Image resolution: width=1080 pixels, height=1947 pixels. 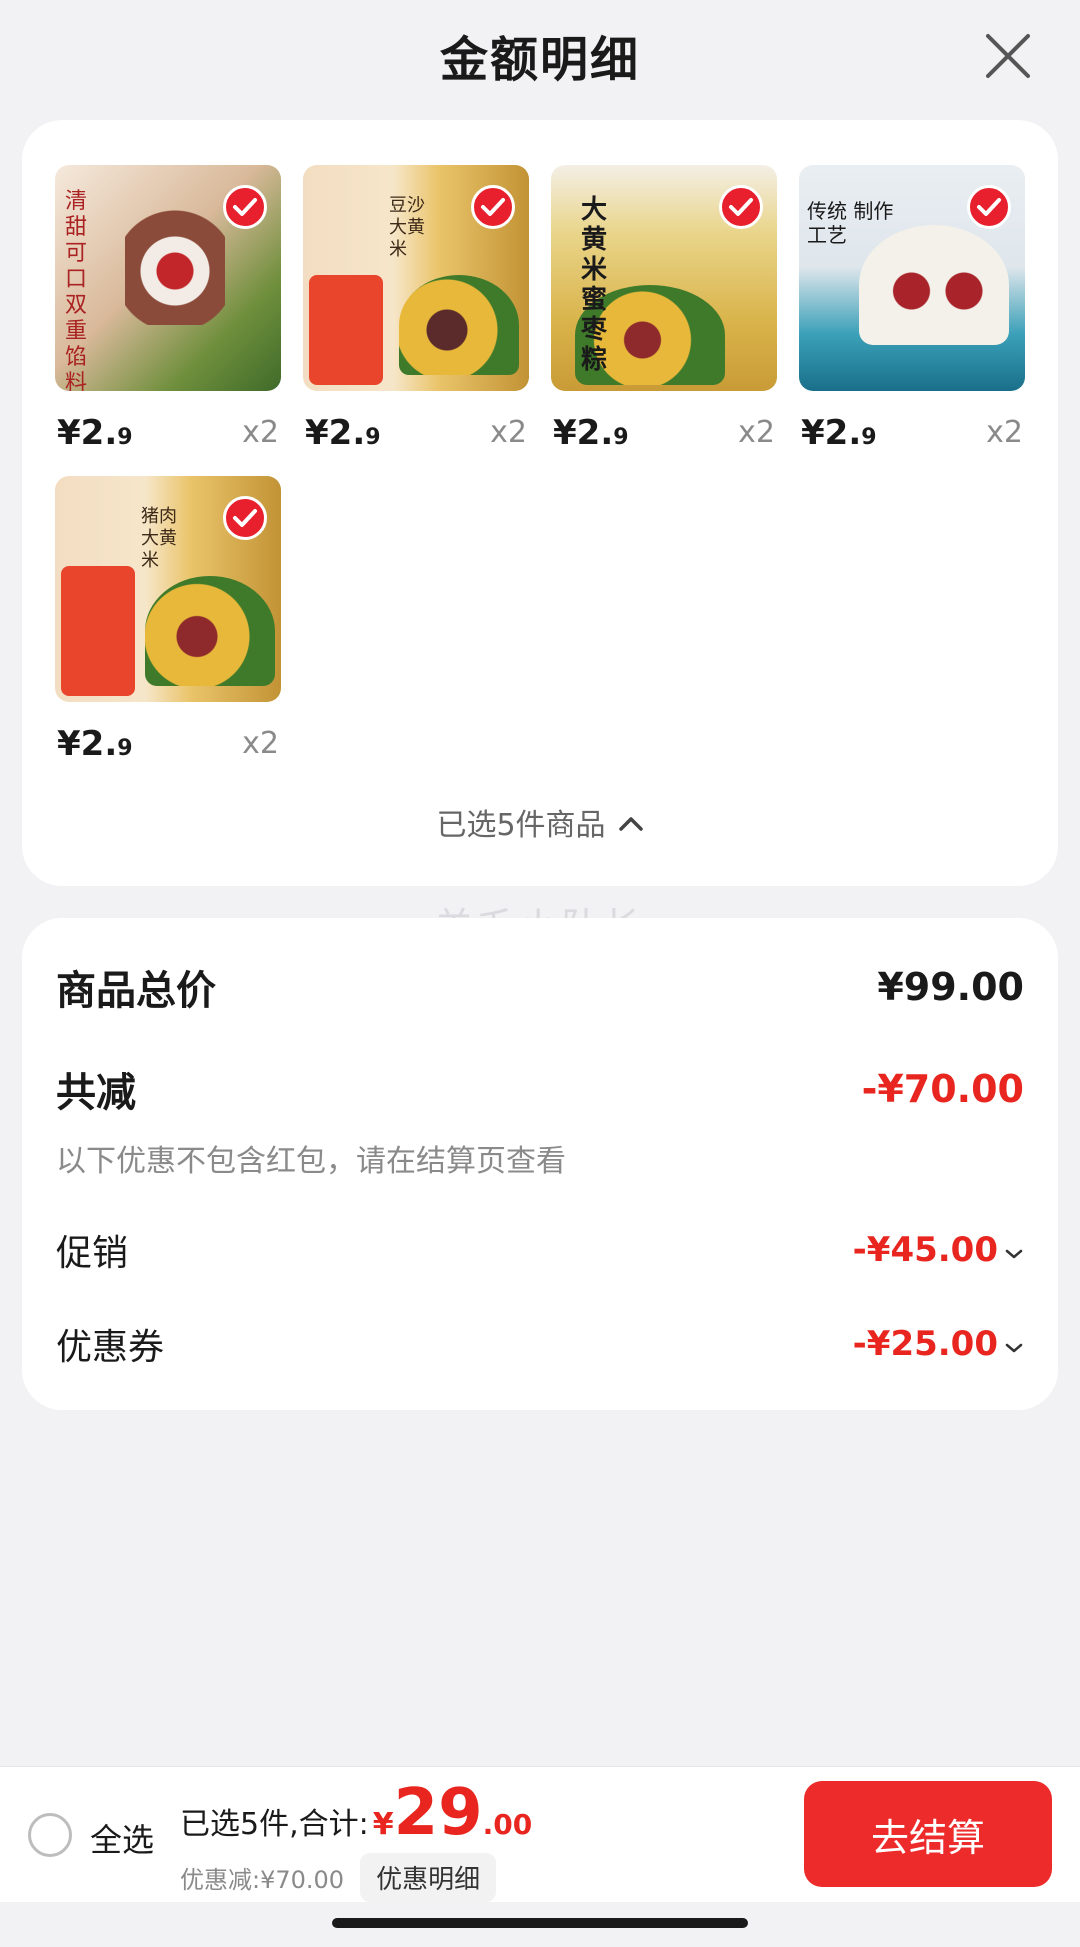 What do you see at coordinates (407, 227) in the screenshot?
I see `thumbnail-caption: 豆沙 大黄米` at bounding box center [407, 227].